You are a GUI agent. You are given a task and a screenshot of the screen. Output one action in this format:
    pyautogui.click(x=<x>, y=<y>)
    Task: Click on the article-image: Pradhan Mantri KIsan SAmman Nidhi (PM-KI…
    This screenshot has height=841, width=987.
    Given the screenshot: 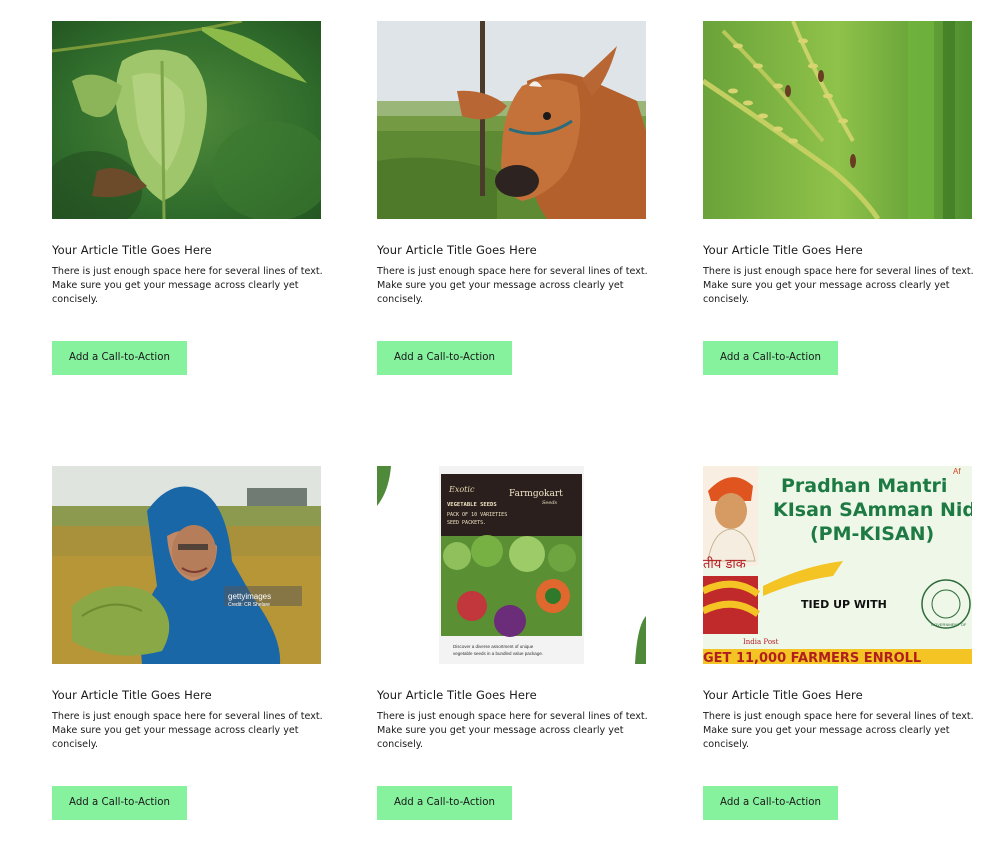 What is the action you would take?
    pyautogui.click(x=837, y=565)
    